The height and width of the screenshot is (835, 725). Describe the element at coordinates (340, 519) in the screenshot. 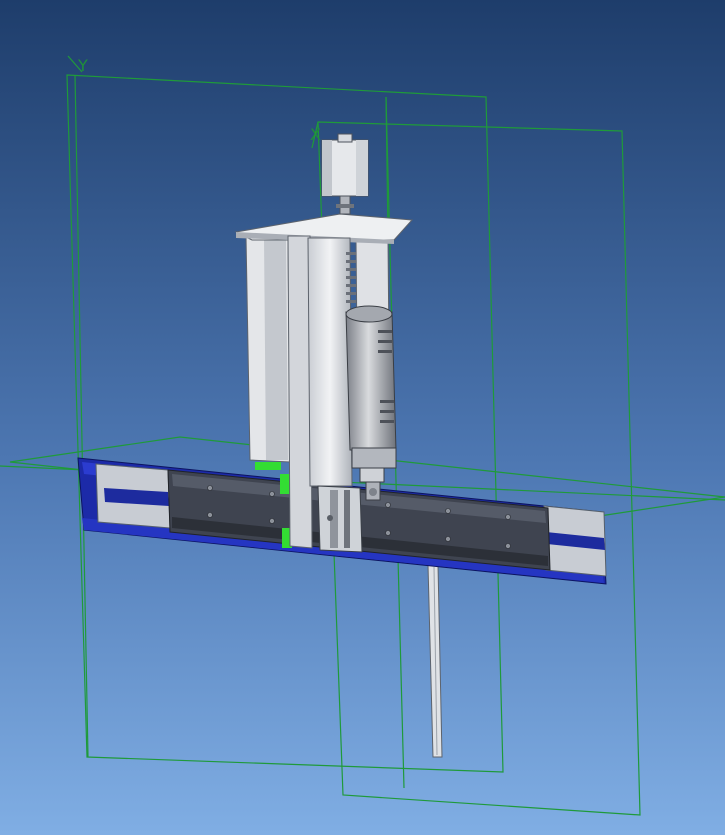

I see `carriage-plate` at that location.